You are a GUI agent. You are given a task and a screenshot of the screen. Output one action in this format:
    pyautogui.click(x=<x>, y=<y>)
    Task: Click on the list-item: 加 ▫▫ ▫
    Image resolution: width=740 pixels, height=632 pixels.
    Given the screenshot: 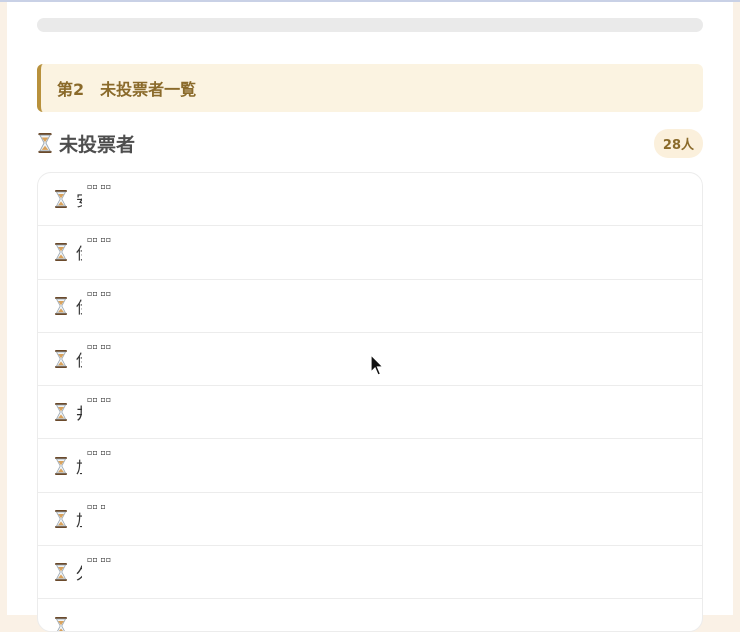 What is the action you would take?
    pyautogui.click(x=370, y=520)
    